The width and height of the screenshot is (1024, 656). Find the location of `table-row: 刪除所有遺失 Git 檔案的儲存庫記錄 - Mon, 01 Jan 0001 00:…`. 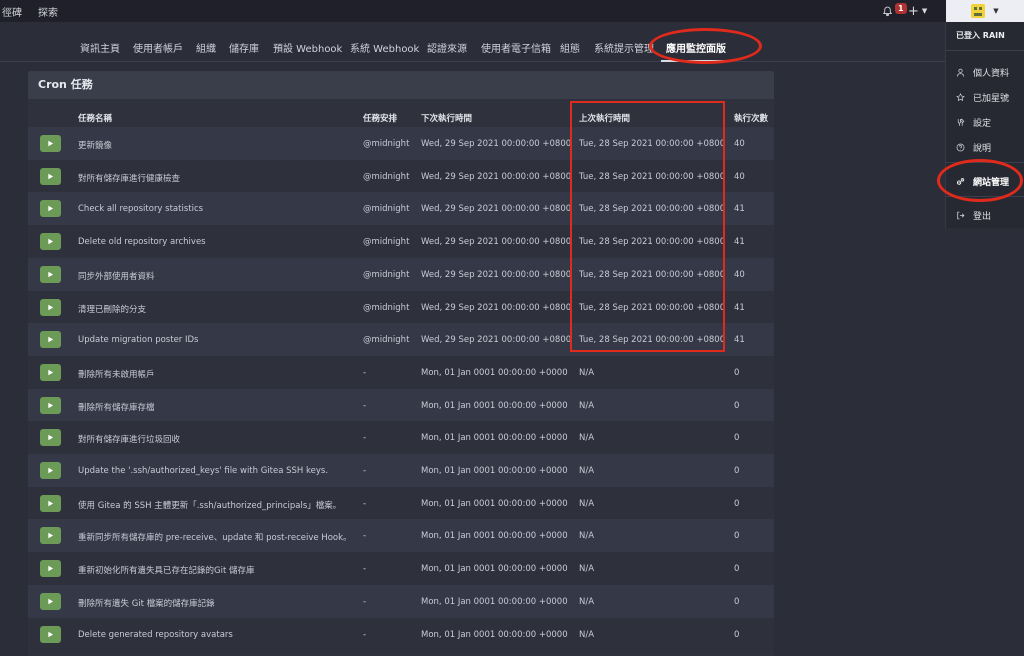

table-row: 刪除所有遺失 Git 檔案的儲存庫記錄 - Mon, 01 Jan 0001 00:… is located at coordinates (401, 601).